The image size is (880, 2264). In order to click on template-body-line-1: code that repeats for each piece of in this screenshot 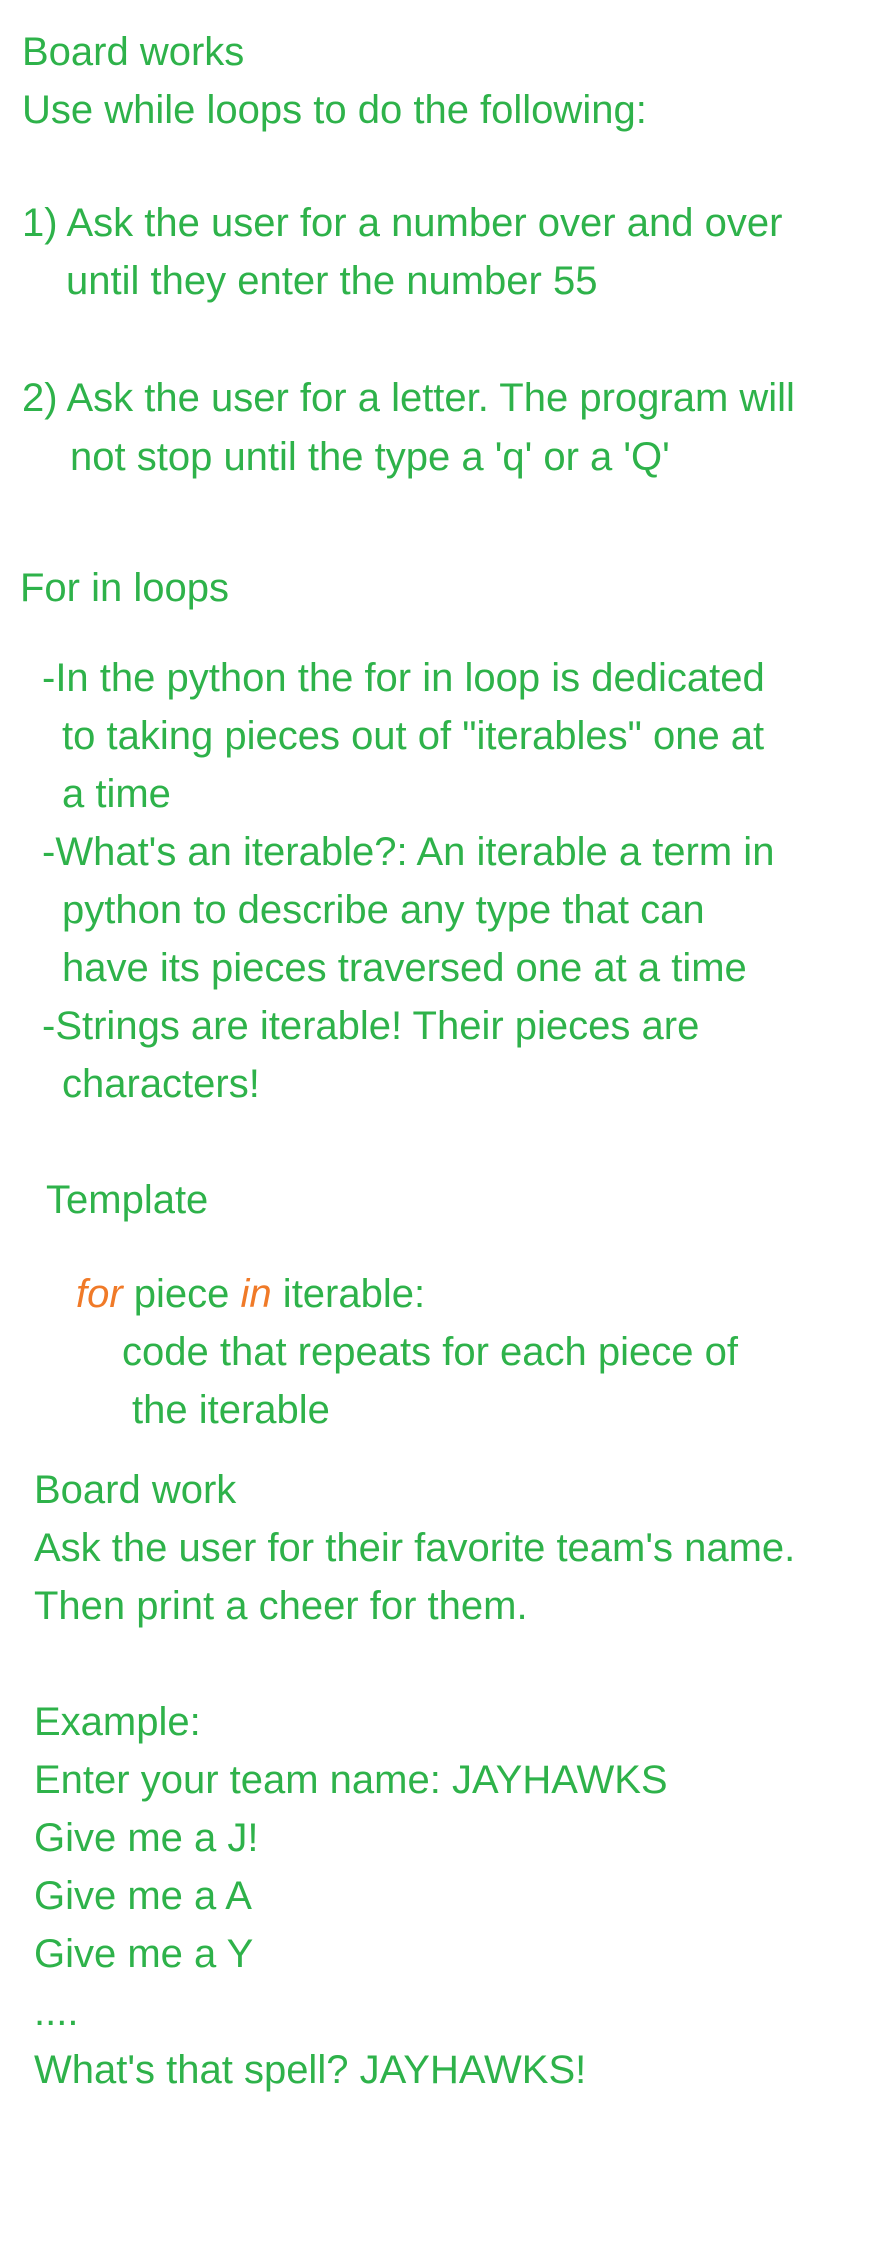, I will do `click(430, 1352)`.